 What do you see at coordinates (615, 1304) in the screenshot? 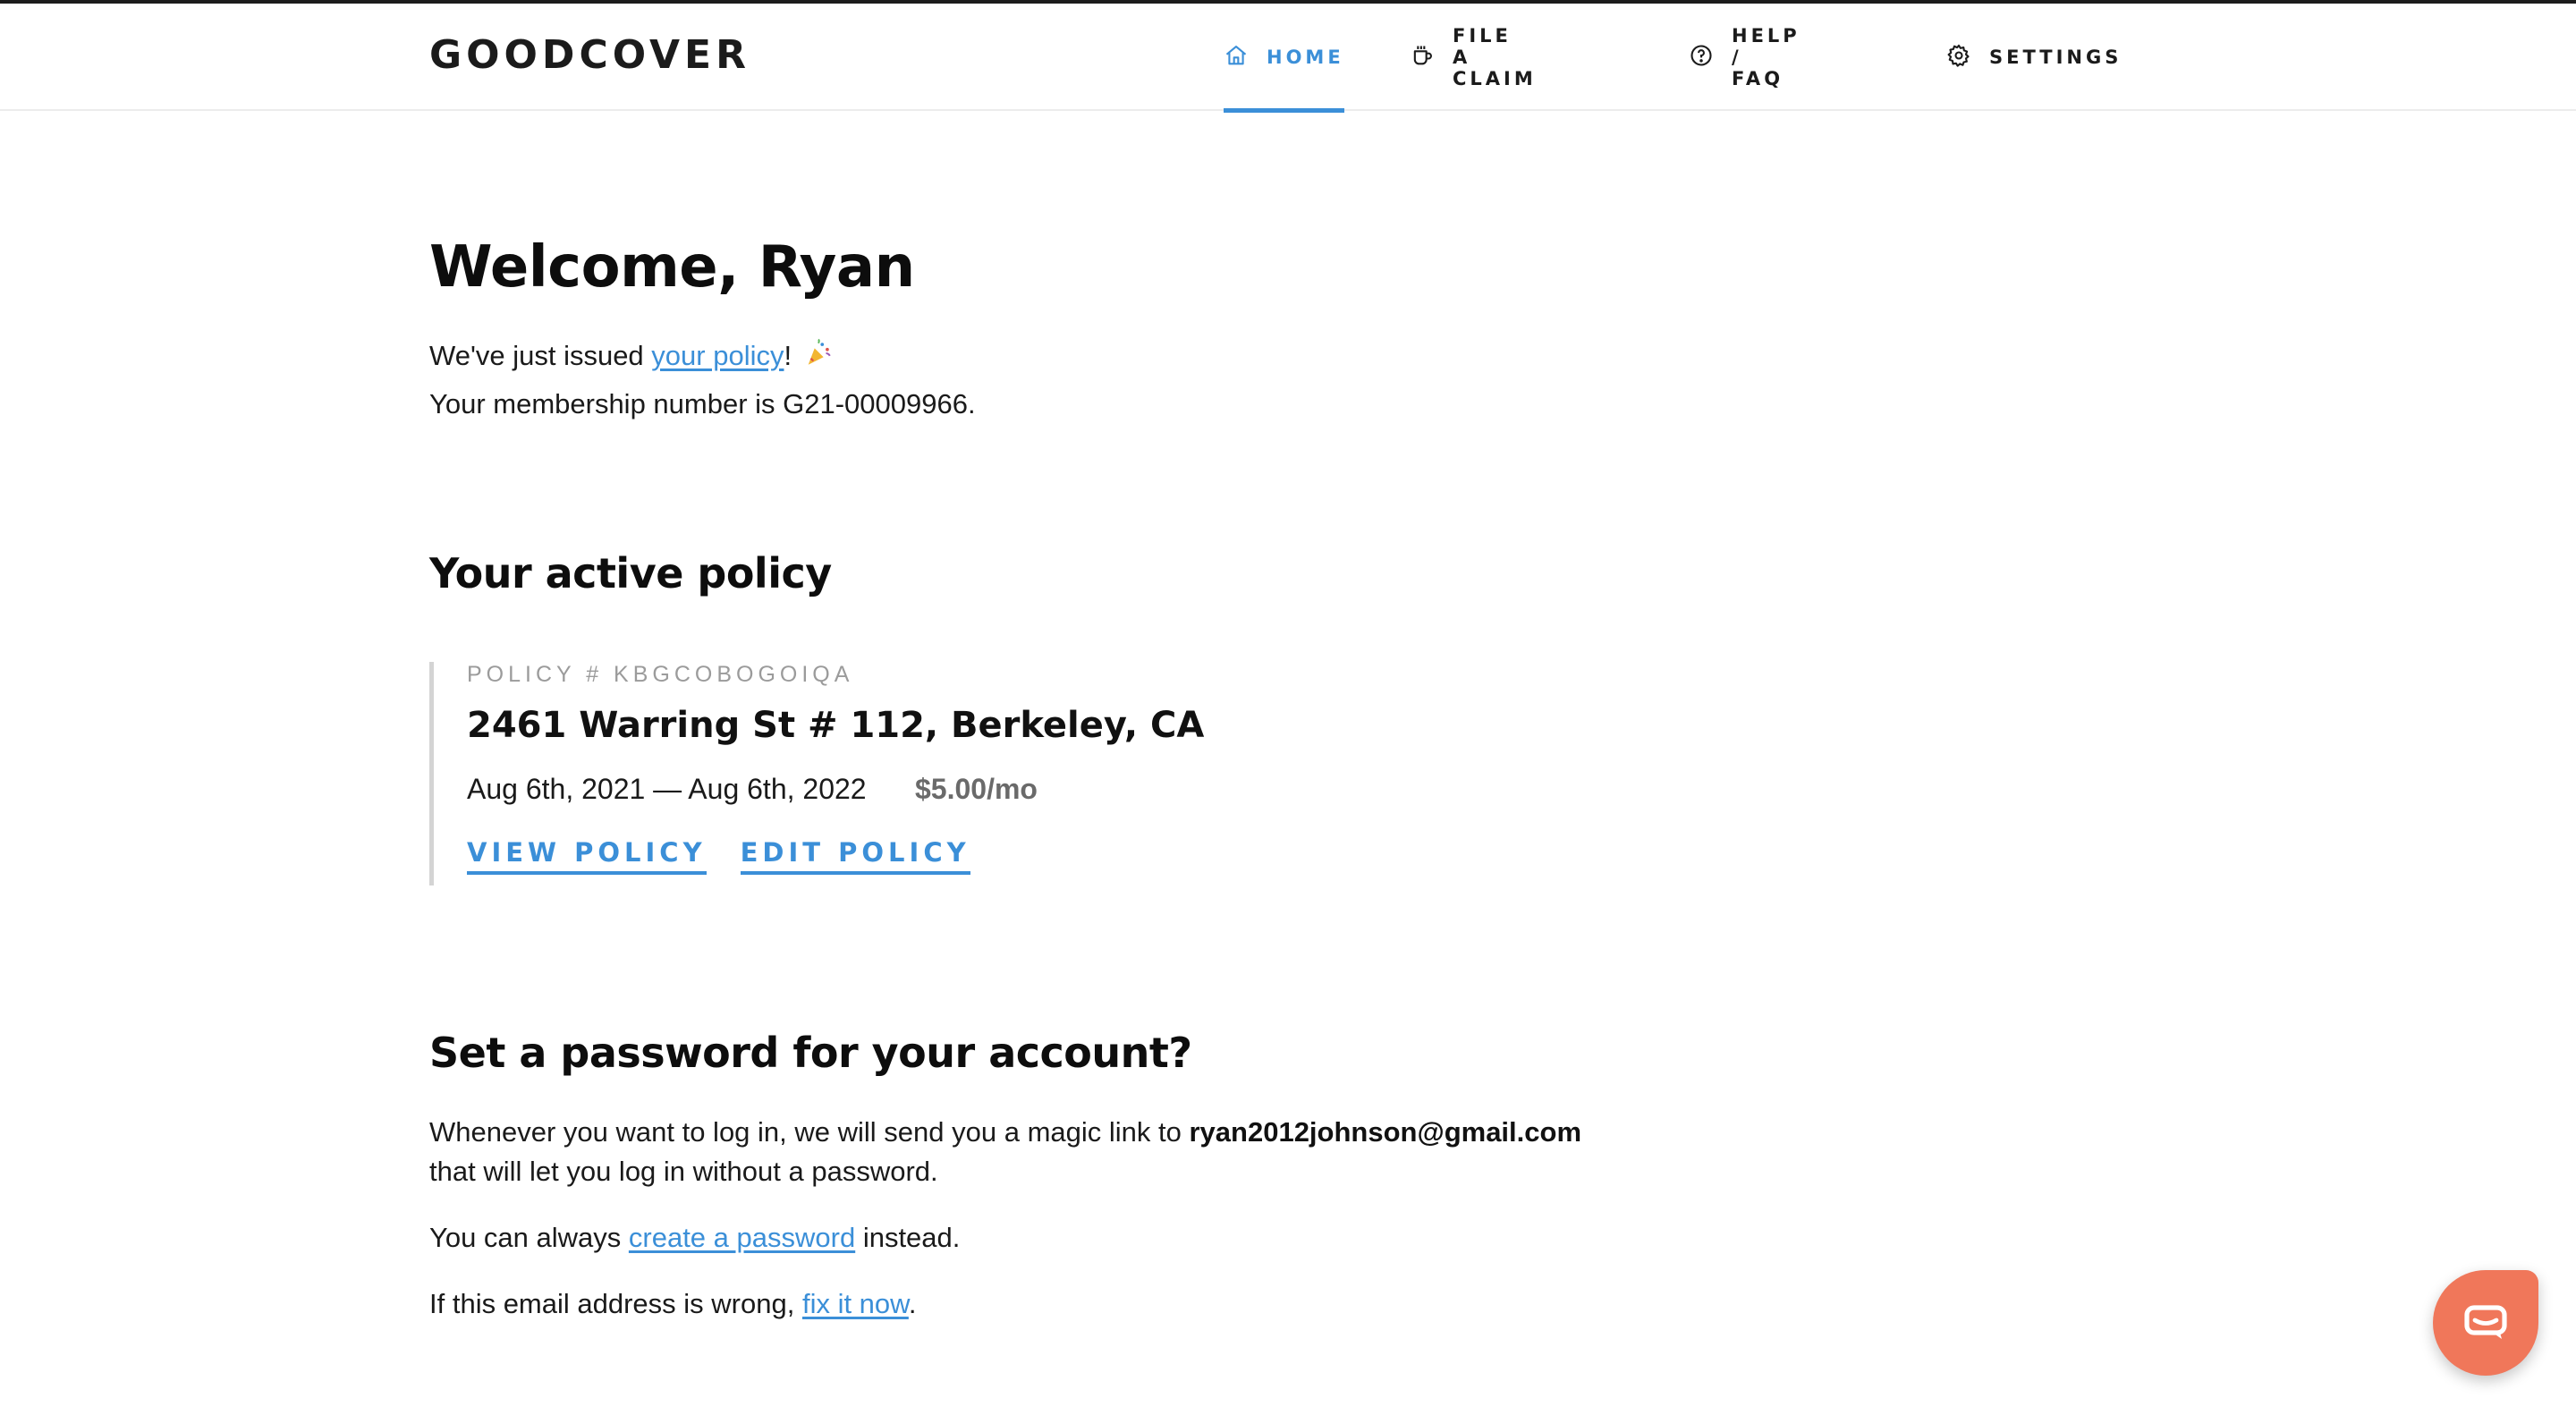
I see `fix-prefix: If this email address is wrong,` at bounding box center [615, 1304].